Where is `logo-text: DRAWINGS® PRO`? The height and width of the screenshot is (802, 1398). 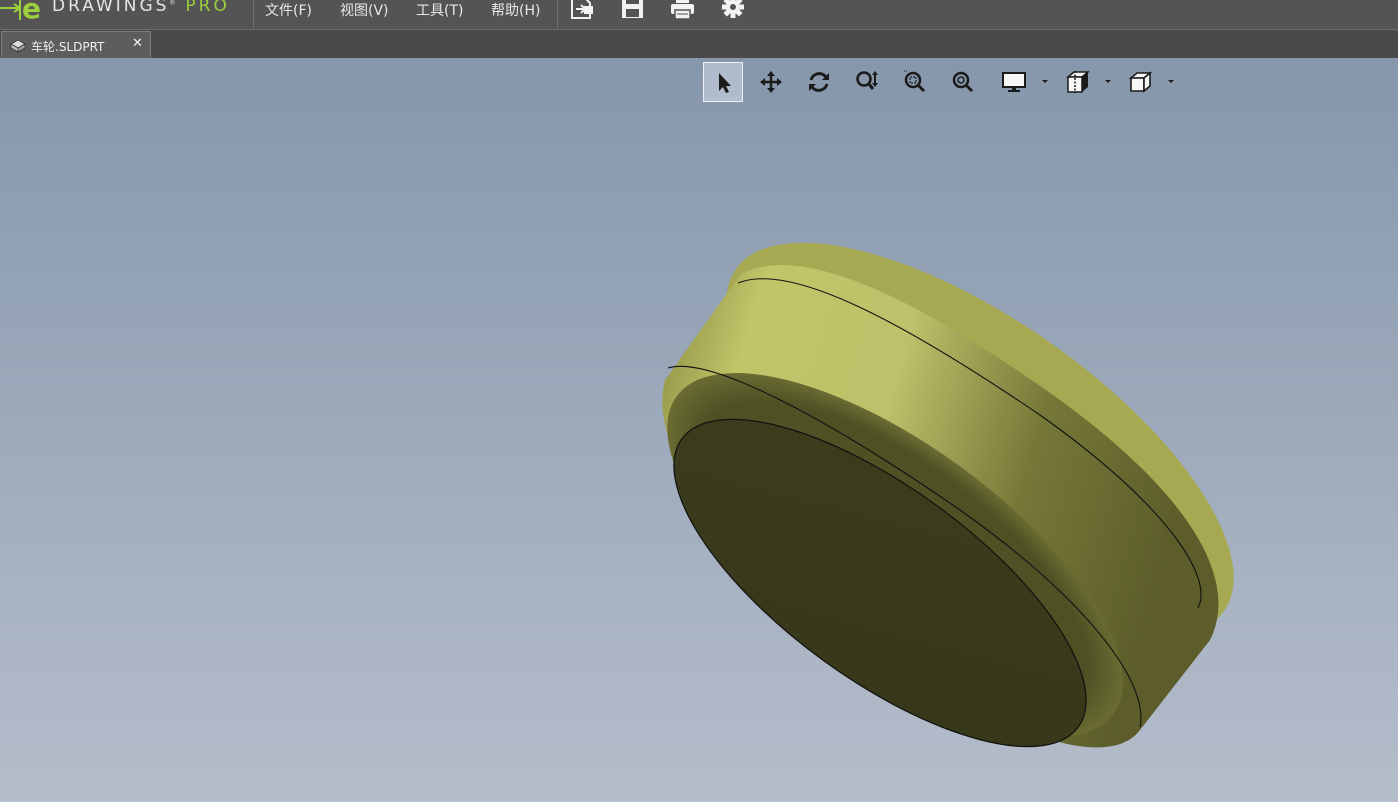 logo-text: DRAWINGS® PRO is located at coordinates (141, 8).